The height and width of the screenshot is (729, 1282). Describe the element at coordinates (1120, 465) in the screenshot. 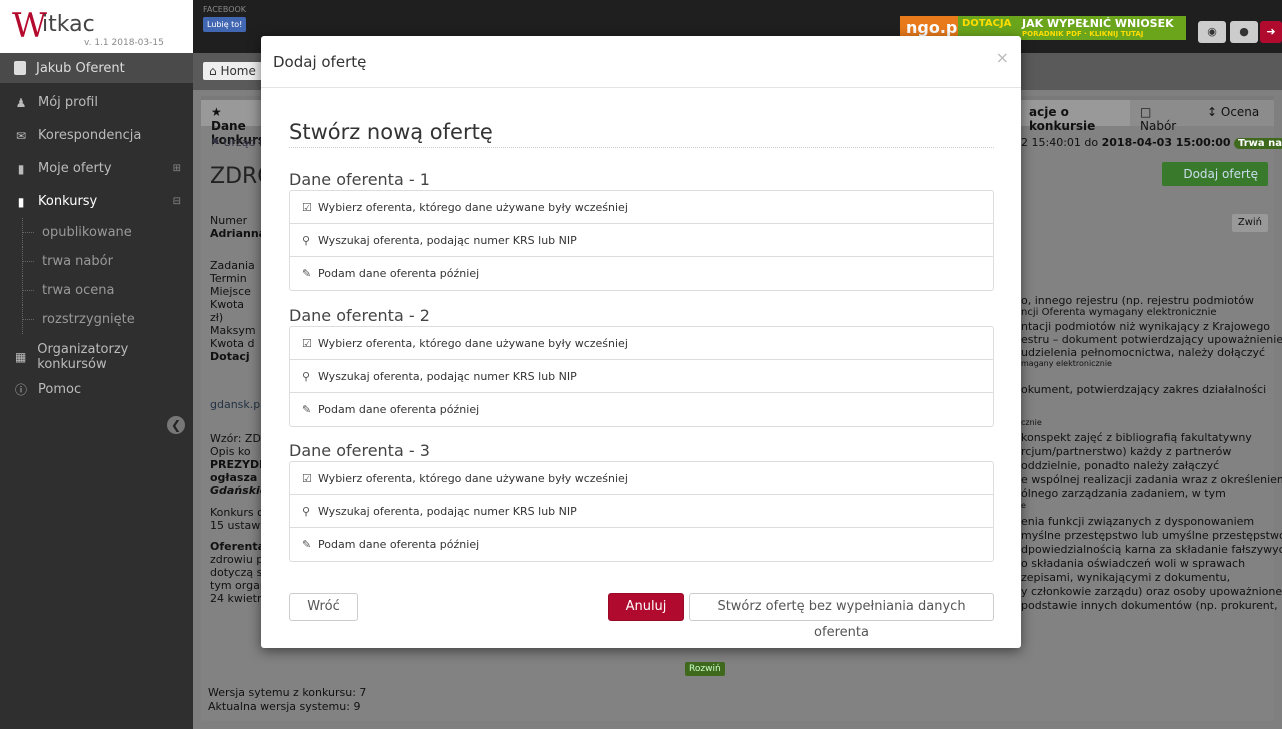

I see `detail-line: oddzielnie, ponadto należy załączyć` at that location.